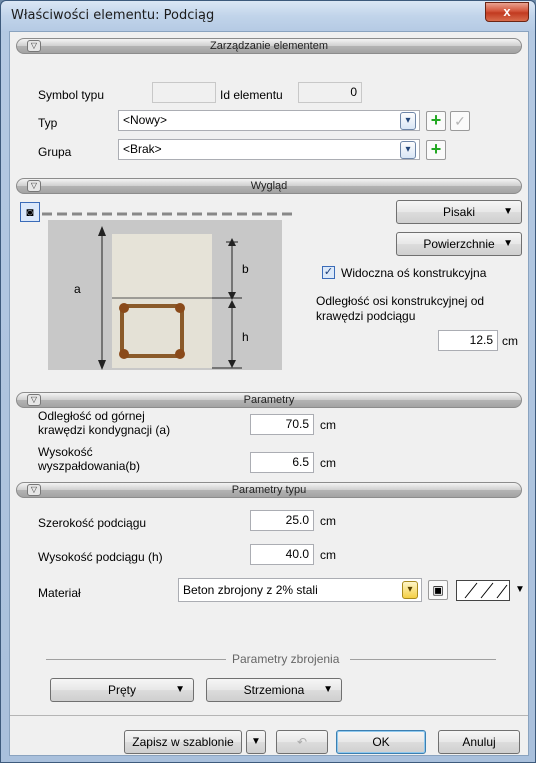  What do you see at coordinates (436, 150) in the screenshot?
I see `add-group-icon: +` at bounding box center [436, 150].